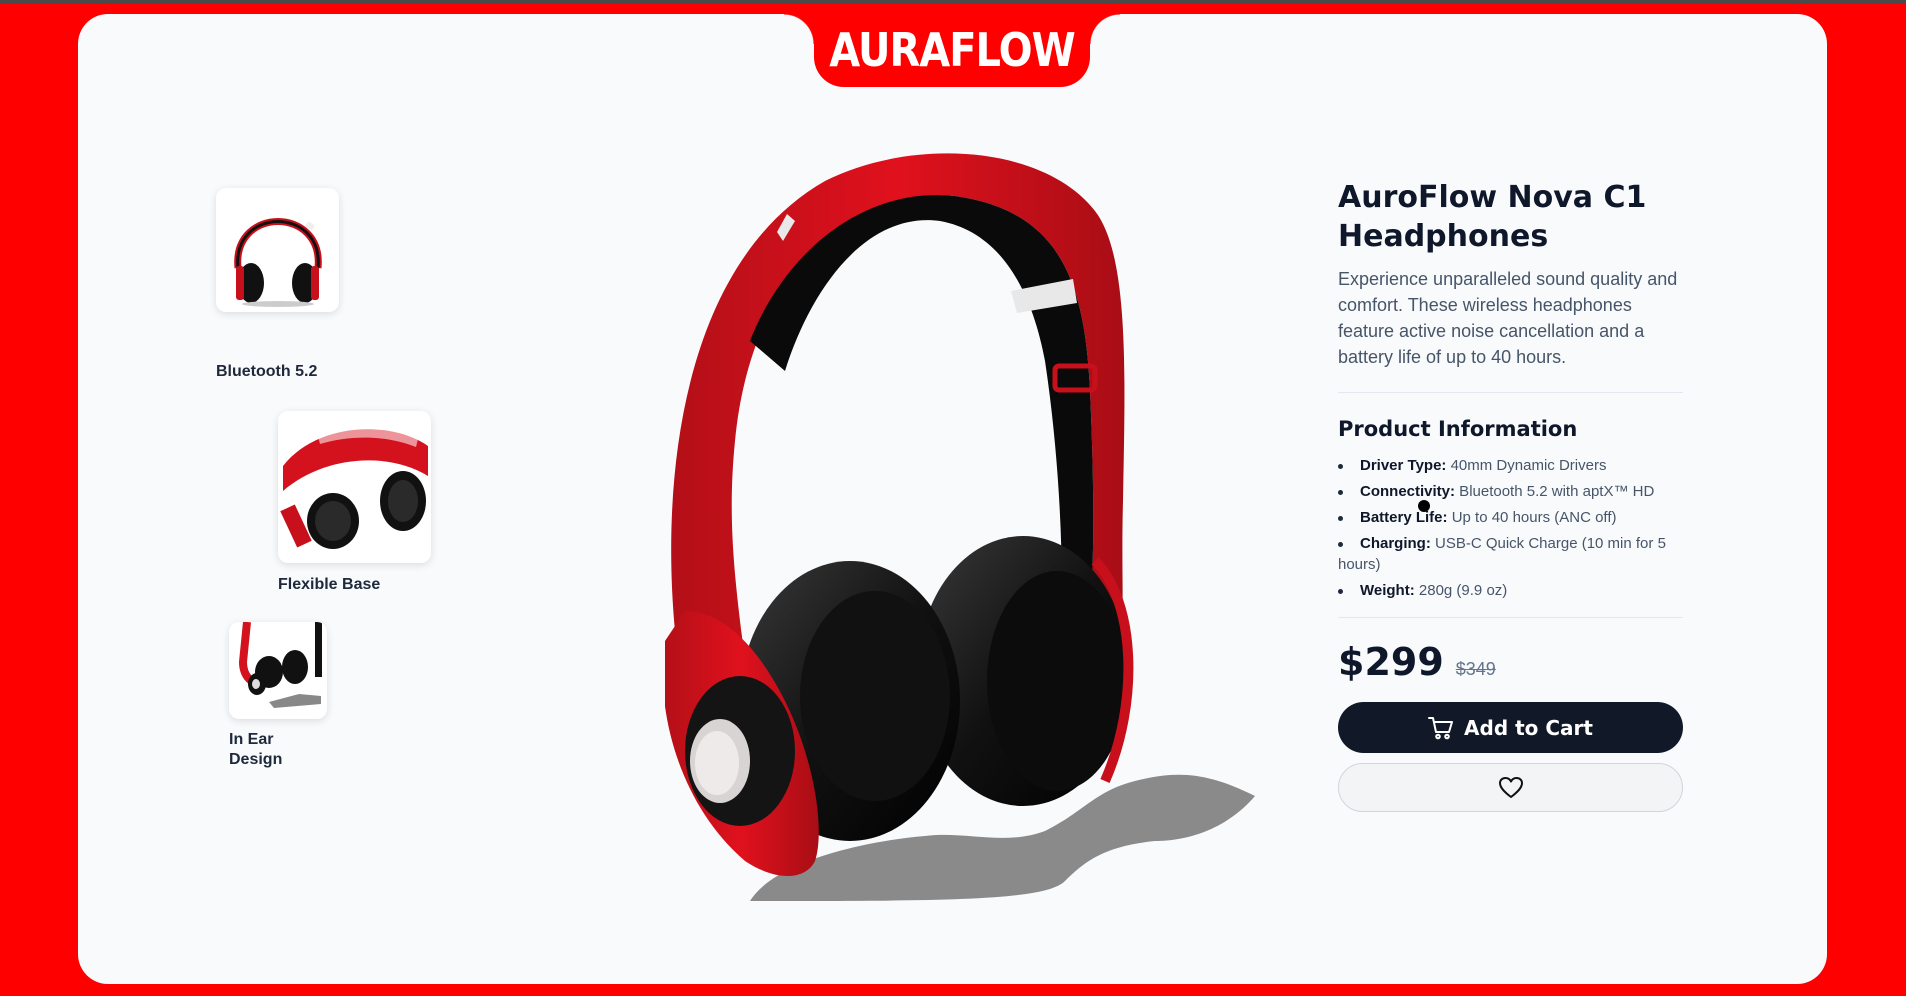 This screenshot has width=1906, height=996. I want to click on headphones-front-thumbnail, so click(278, 262).